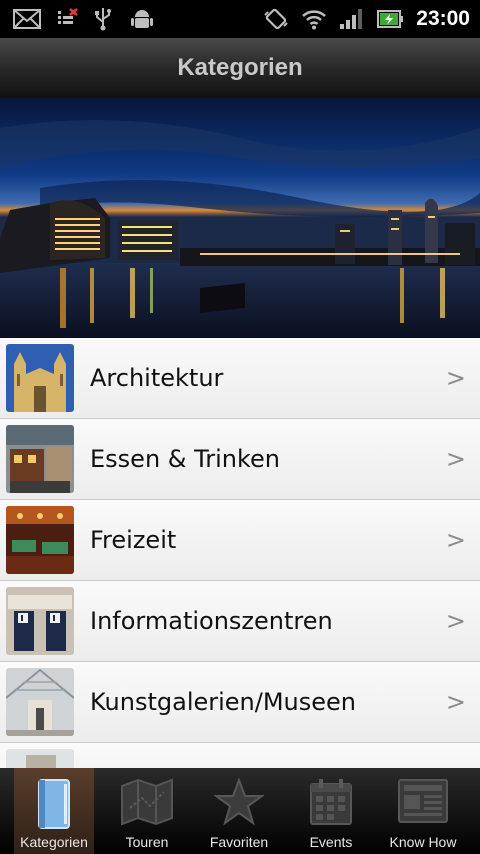  Describe the element at coordinates (423, 842) in the screenshot. I see `tab-label: Know How` at that location.